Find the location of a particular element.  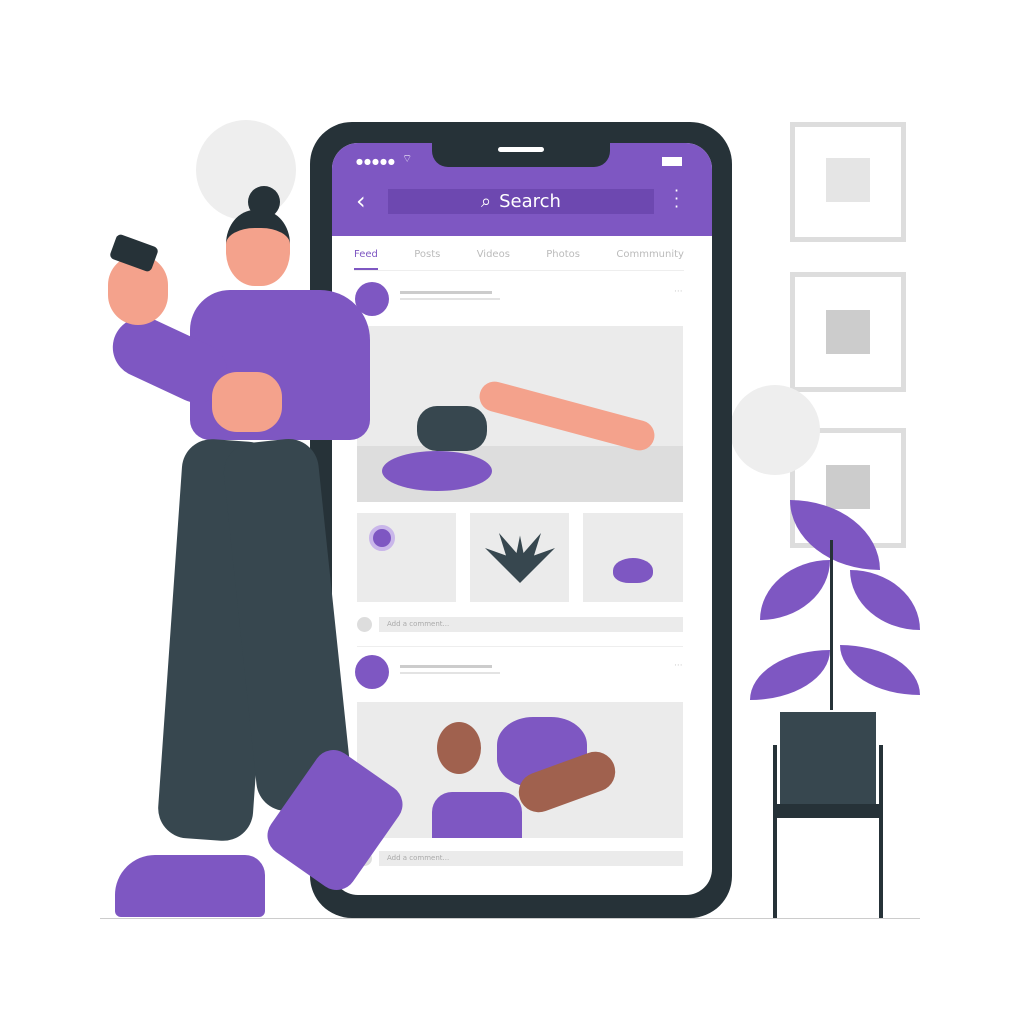

tab-community: Commmunity is located at coordinates (650, 259).